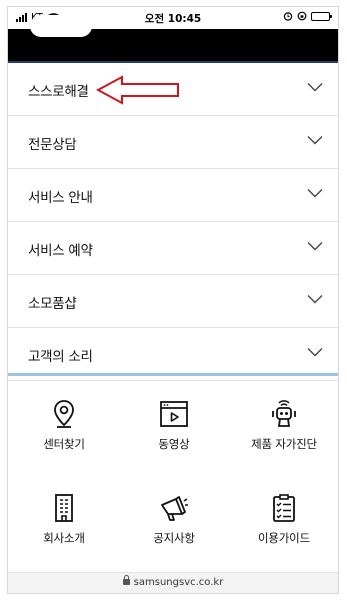  What do you see at coordinates (61, 26) in the screenshot?
I see `header-pill` at bounding box center [61, 26].